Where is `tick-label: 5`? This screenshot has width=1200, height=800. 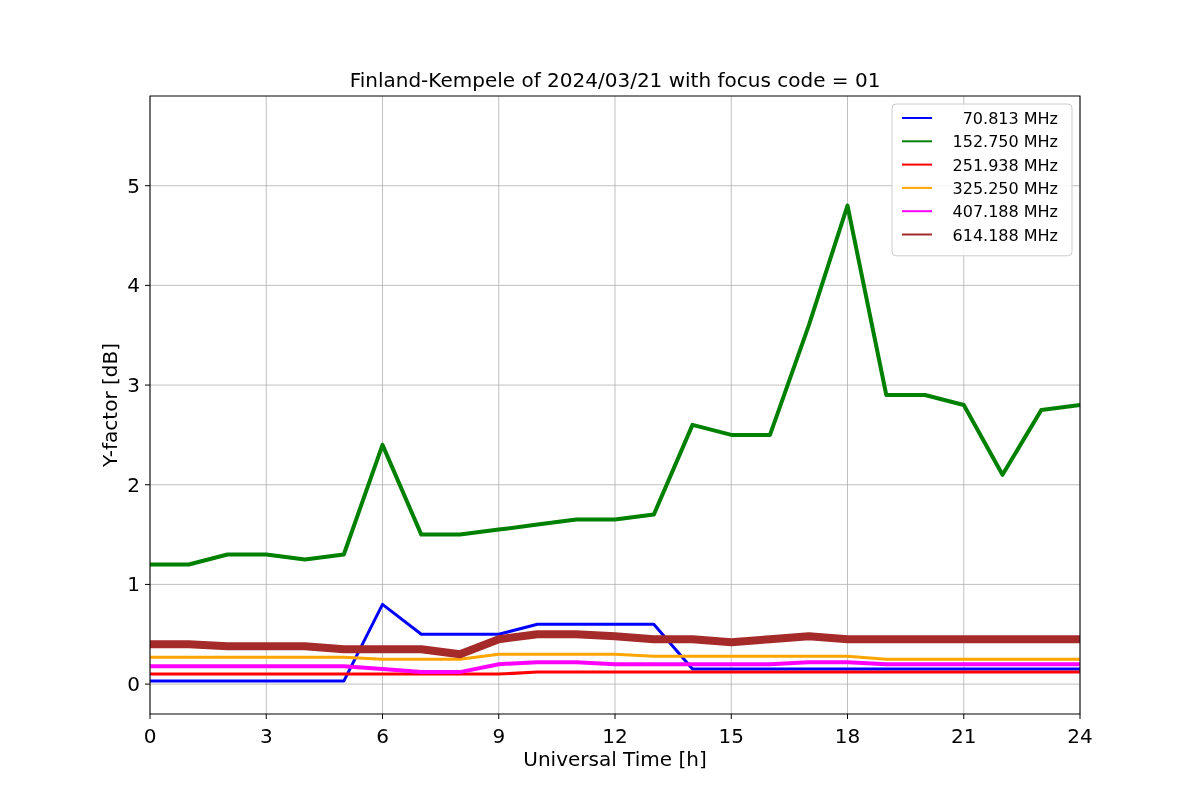 tick-label: 5 is located at coordinates (133, 185).